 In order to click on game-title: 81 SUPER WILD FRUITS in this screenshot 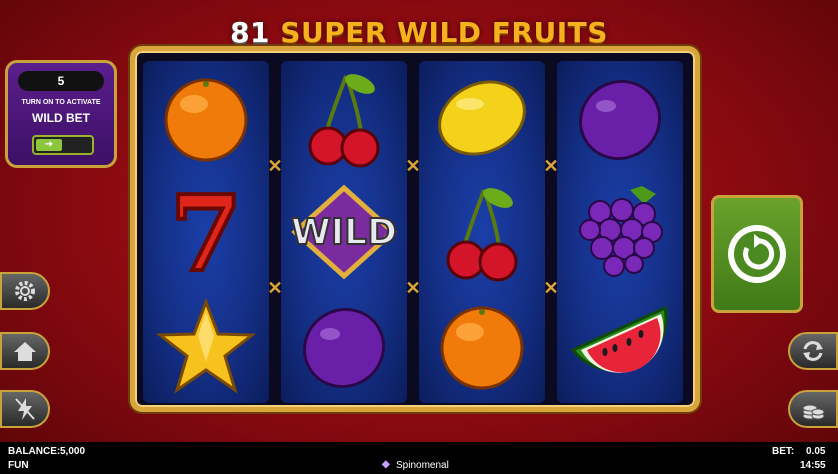, I will do `click(419, 32)`.